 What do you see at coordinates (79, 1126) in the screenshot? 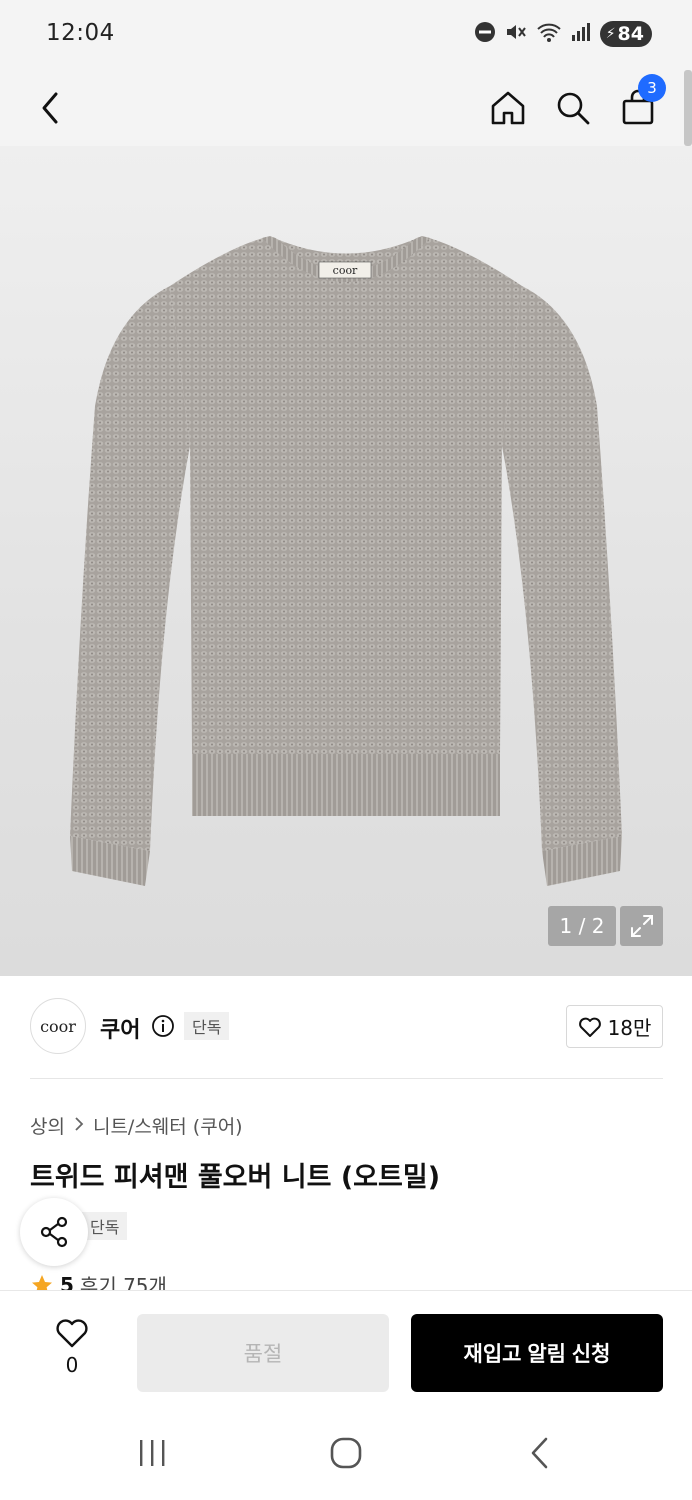
I see `chevron-right-icon` at bounding box center [79, 1126].